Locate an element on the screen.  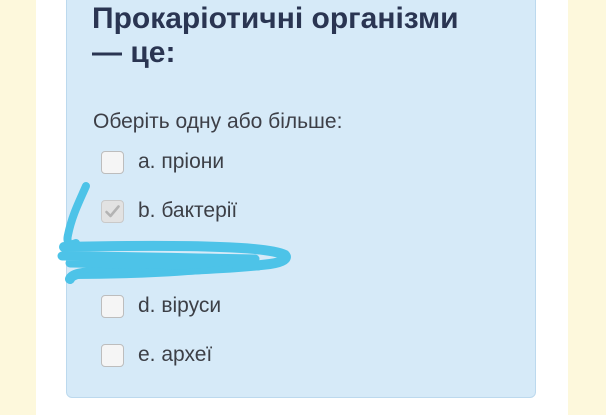
option-b-checkbox is located at coordinates (112, 211).